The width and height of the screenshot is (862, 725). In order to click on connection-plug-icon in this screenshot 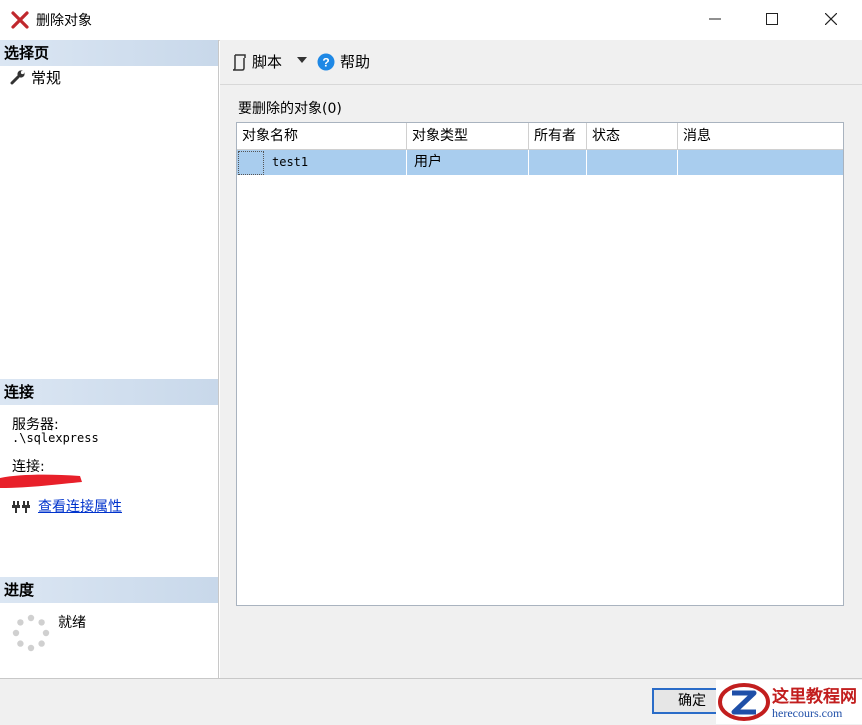, I will do `click(21, 507)`.